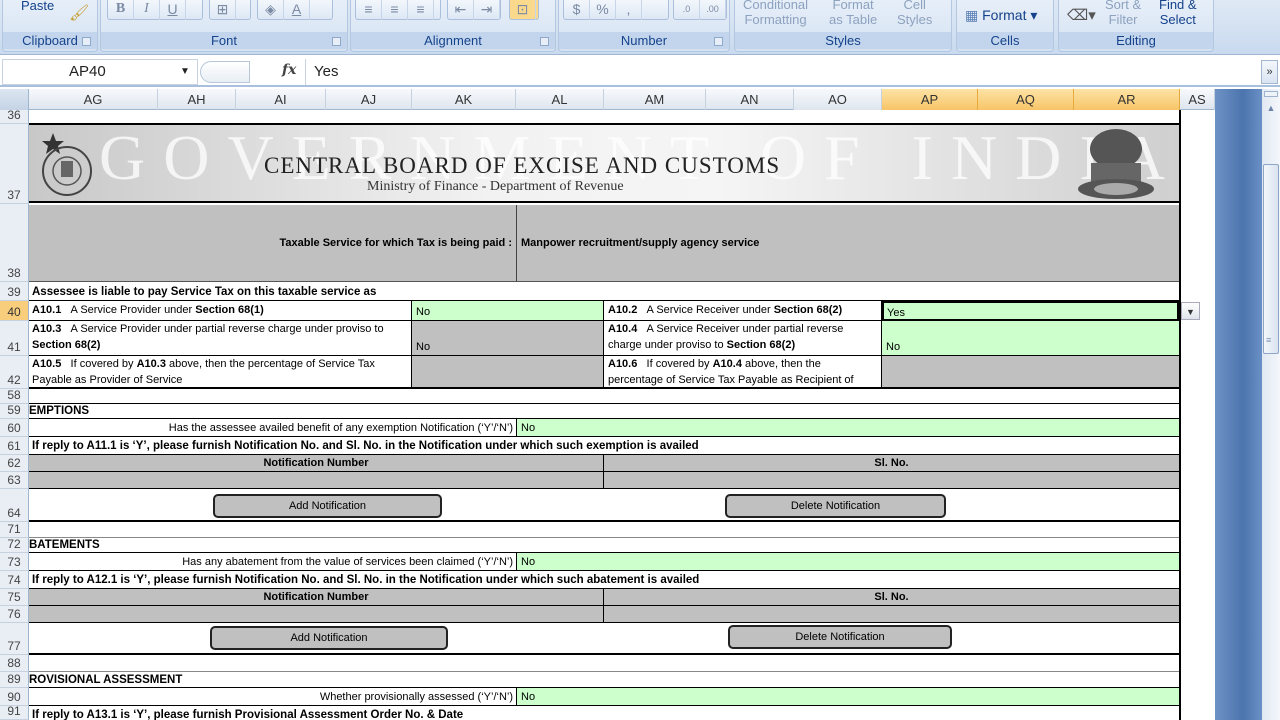 The height and width of the screenshot is (720, 1280). I want to click on italic-button: I, so click(147, 10).